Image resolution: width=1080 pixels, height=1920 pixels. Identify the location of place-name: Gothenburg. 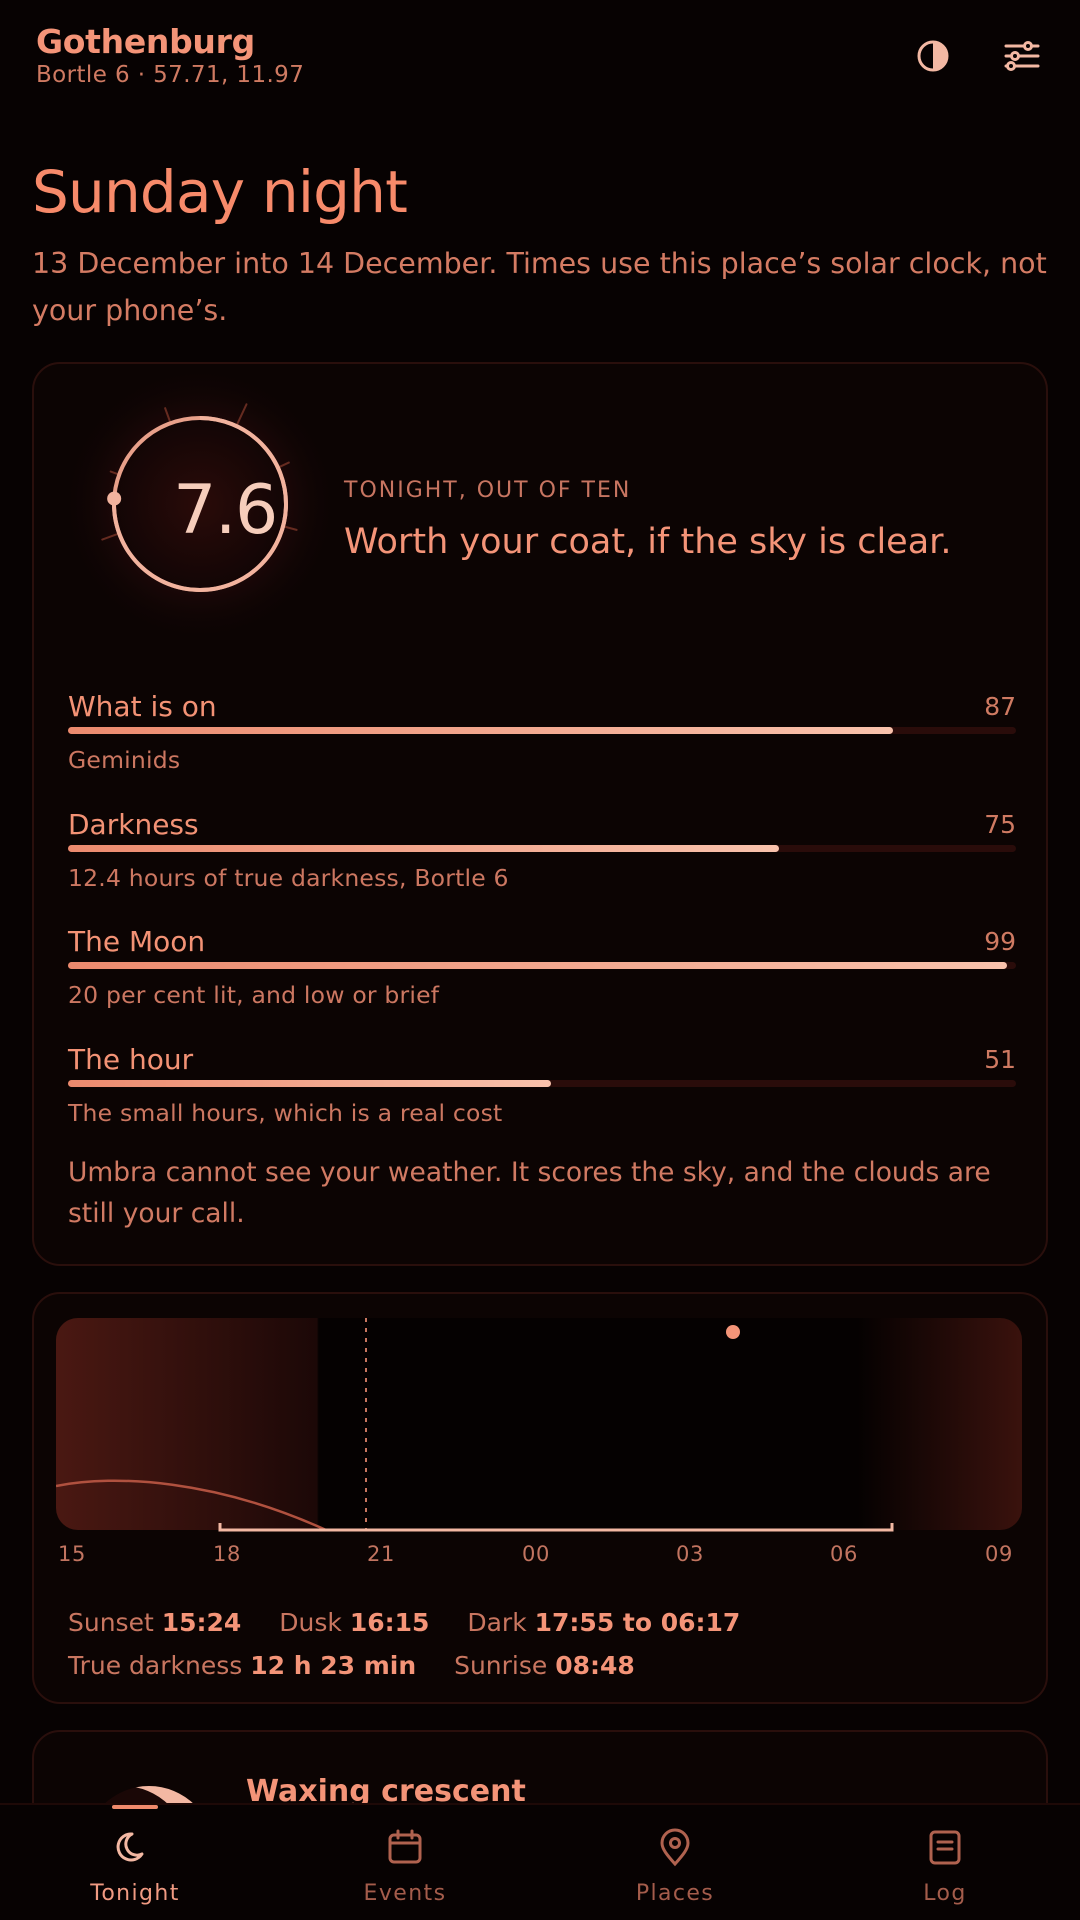
(145, 41).